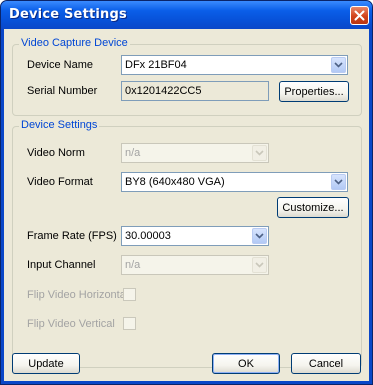  What do you see at coordinates (72, 236) in the screenshot?
I see `frame-rate-label: Frame Rate (FPS)` at bounding box center [72, 236].